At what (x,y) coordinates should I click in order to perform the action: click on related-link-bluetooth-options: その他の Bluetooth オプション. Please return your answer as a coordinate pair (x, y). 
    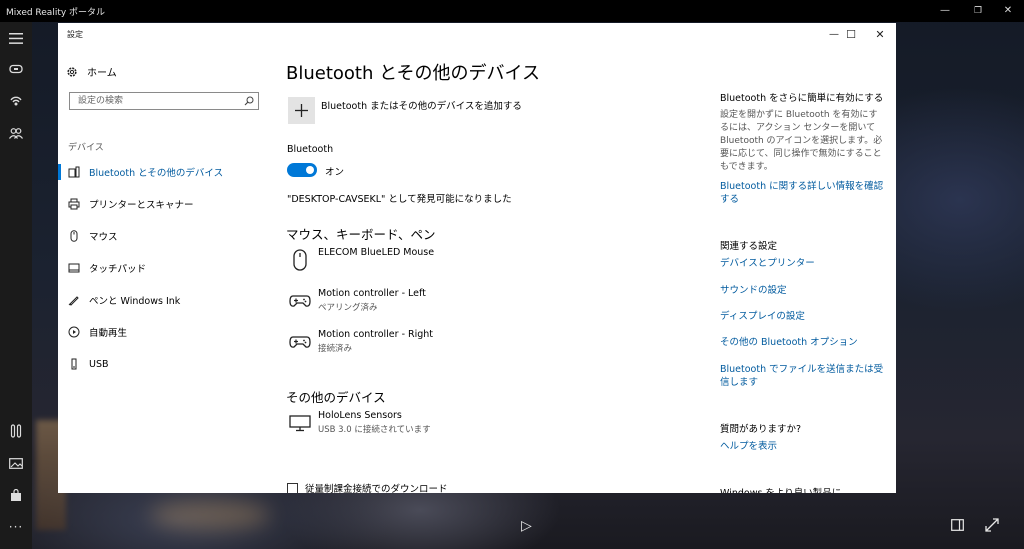
    Looking at the image, I should click on (802, 342).